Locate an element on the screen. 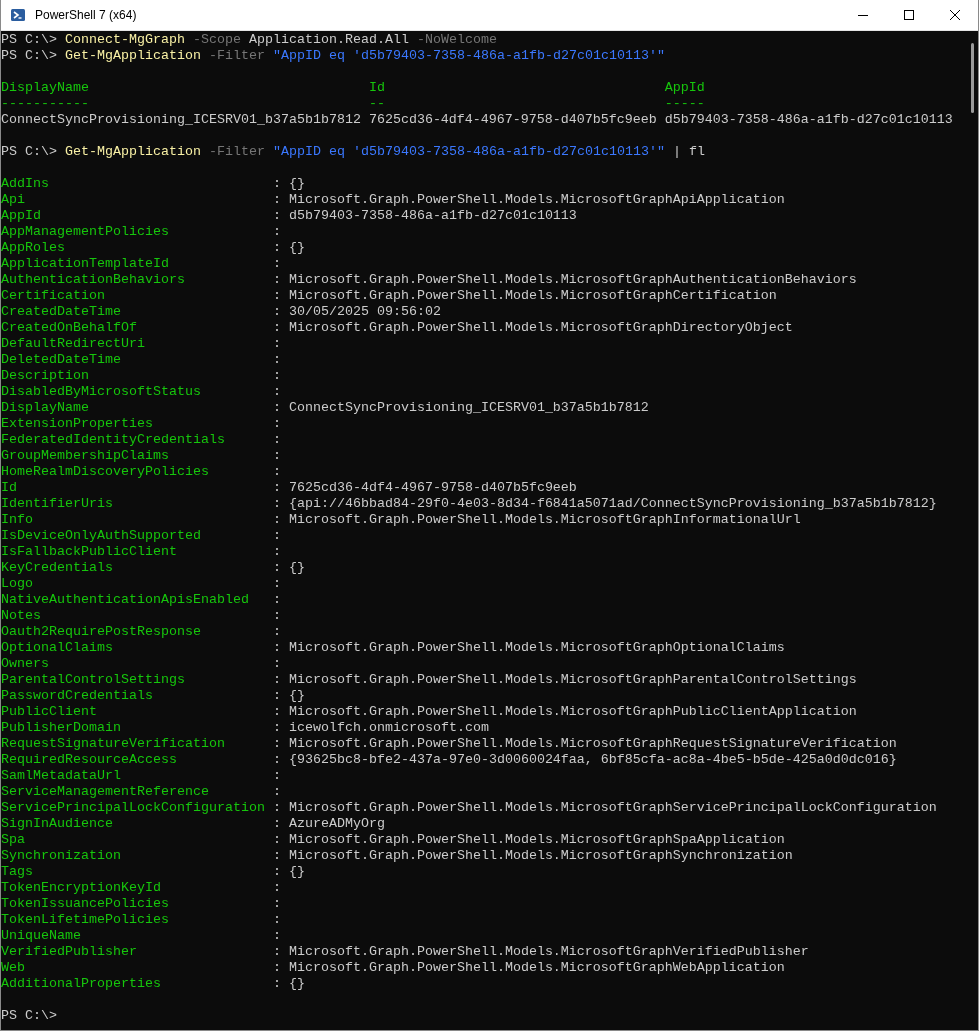 This screenshot has height=1031, width=979. header-underline: -- is located at coordinates (377, 104).